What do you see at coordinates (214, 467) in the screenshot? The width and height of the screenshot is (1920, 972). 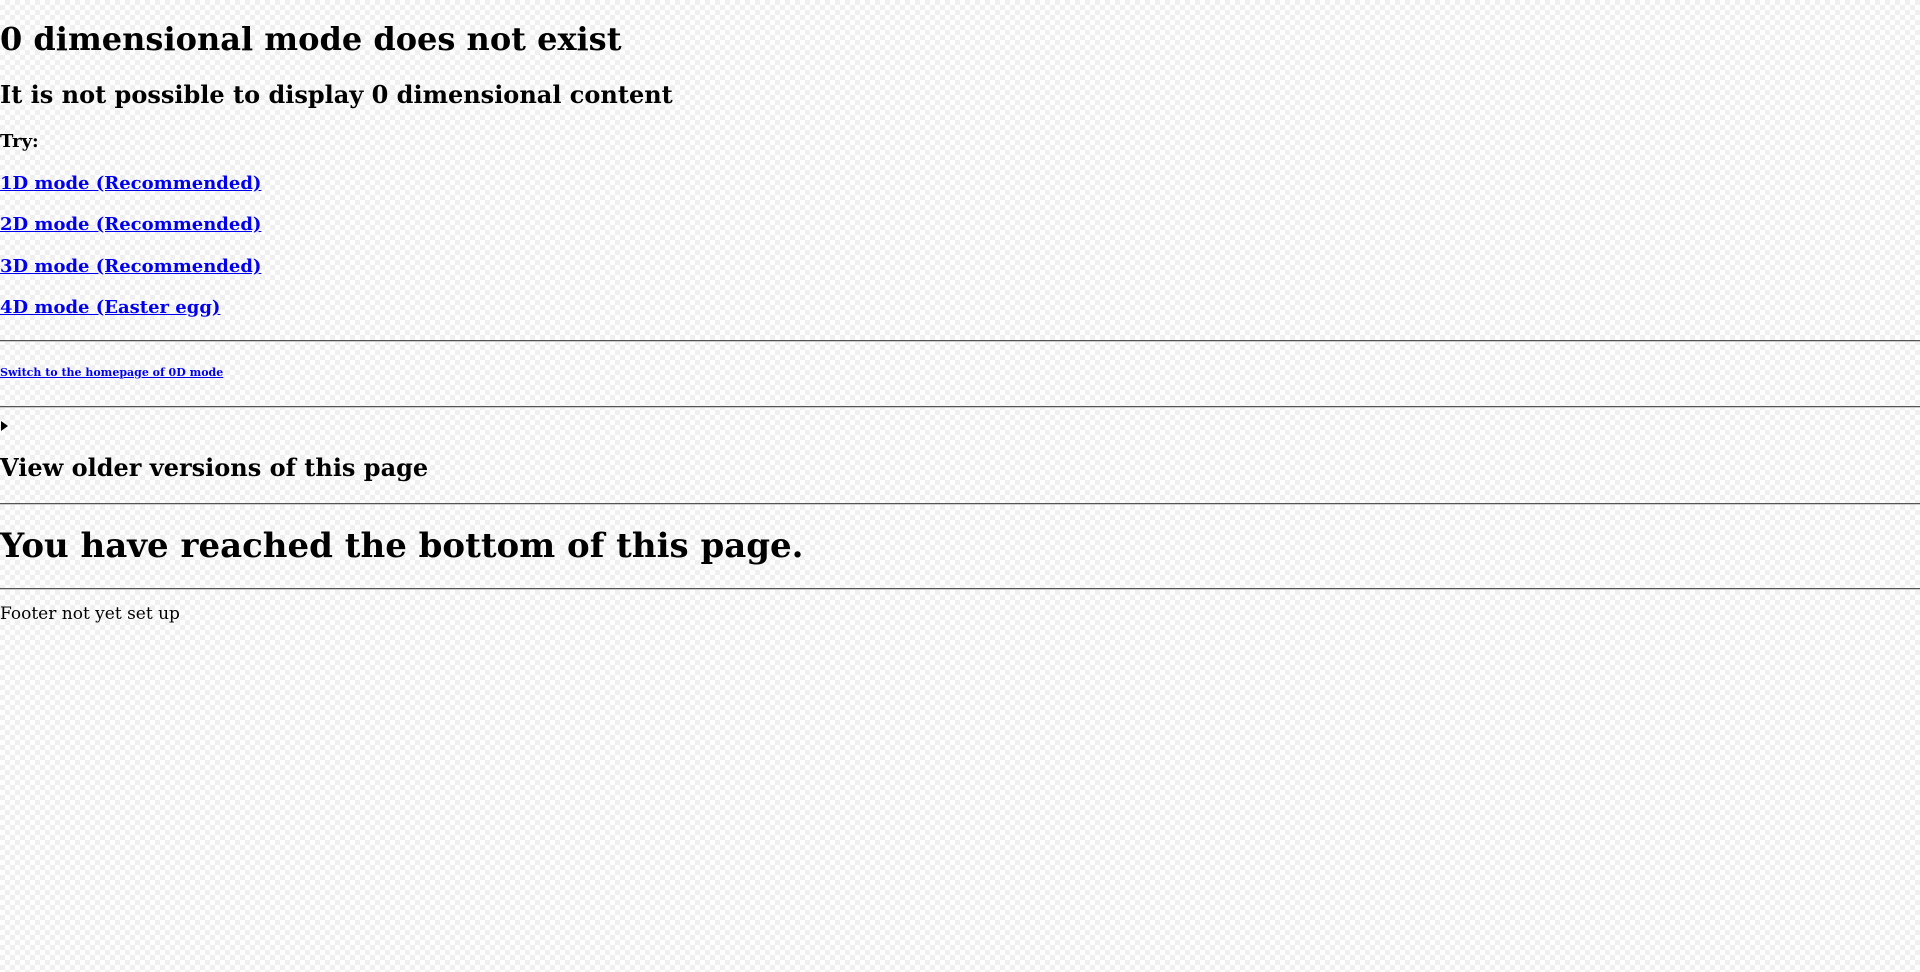 I see `older-versions-heading: View older versions of this page` at bounding box center [214, 467].